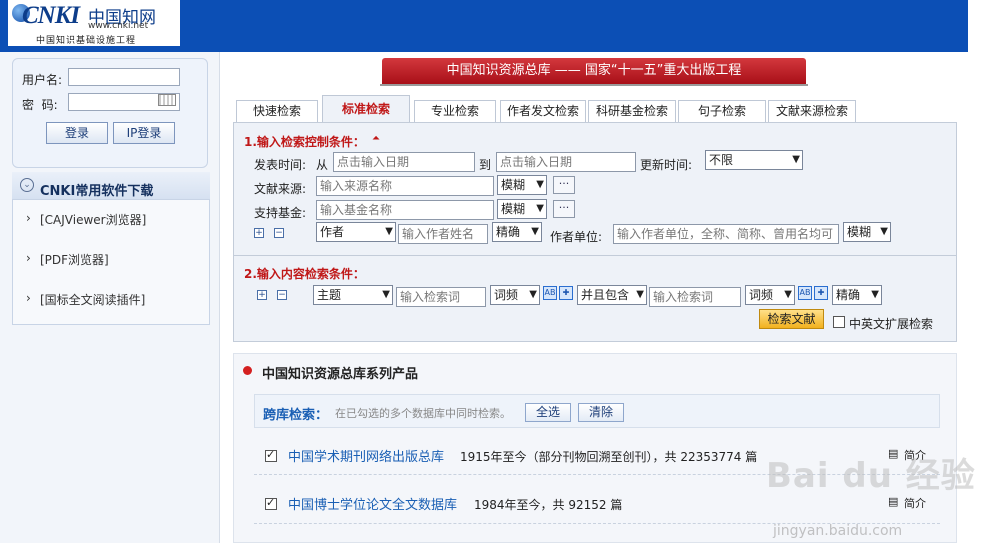  Describe the element at coordinates (871, 476) in the screenshot. I see `baidu-watermark: Bai du 经验` at that location.